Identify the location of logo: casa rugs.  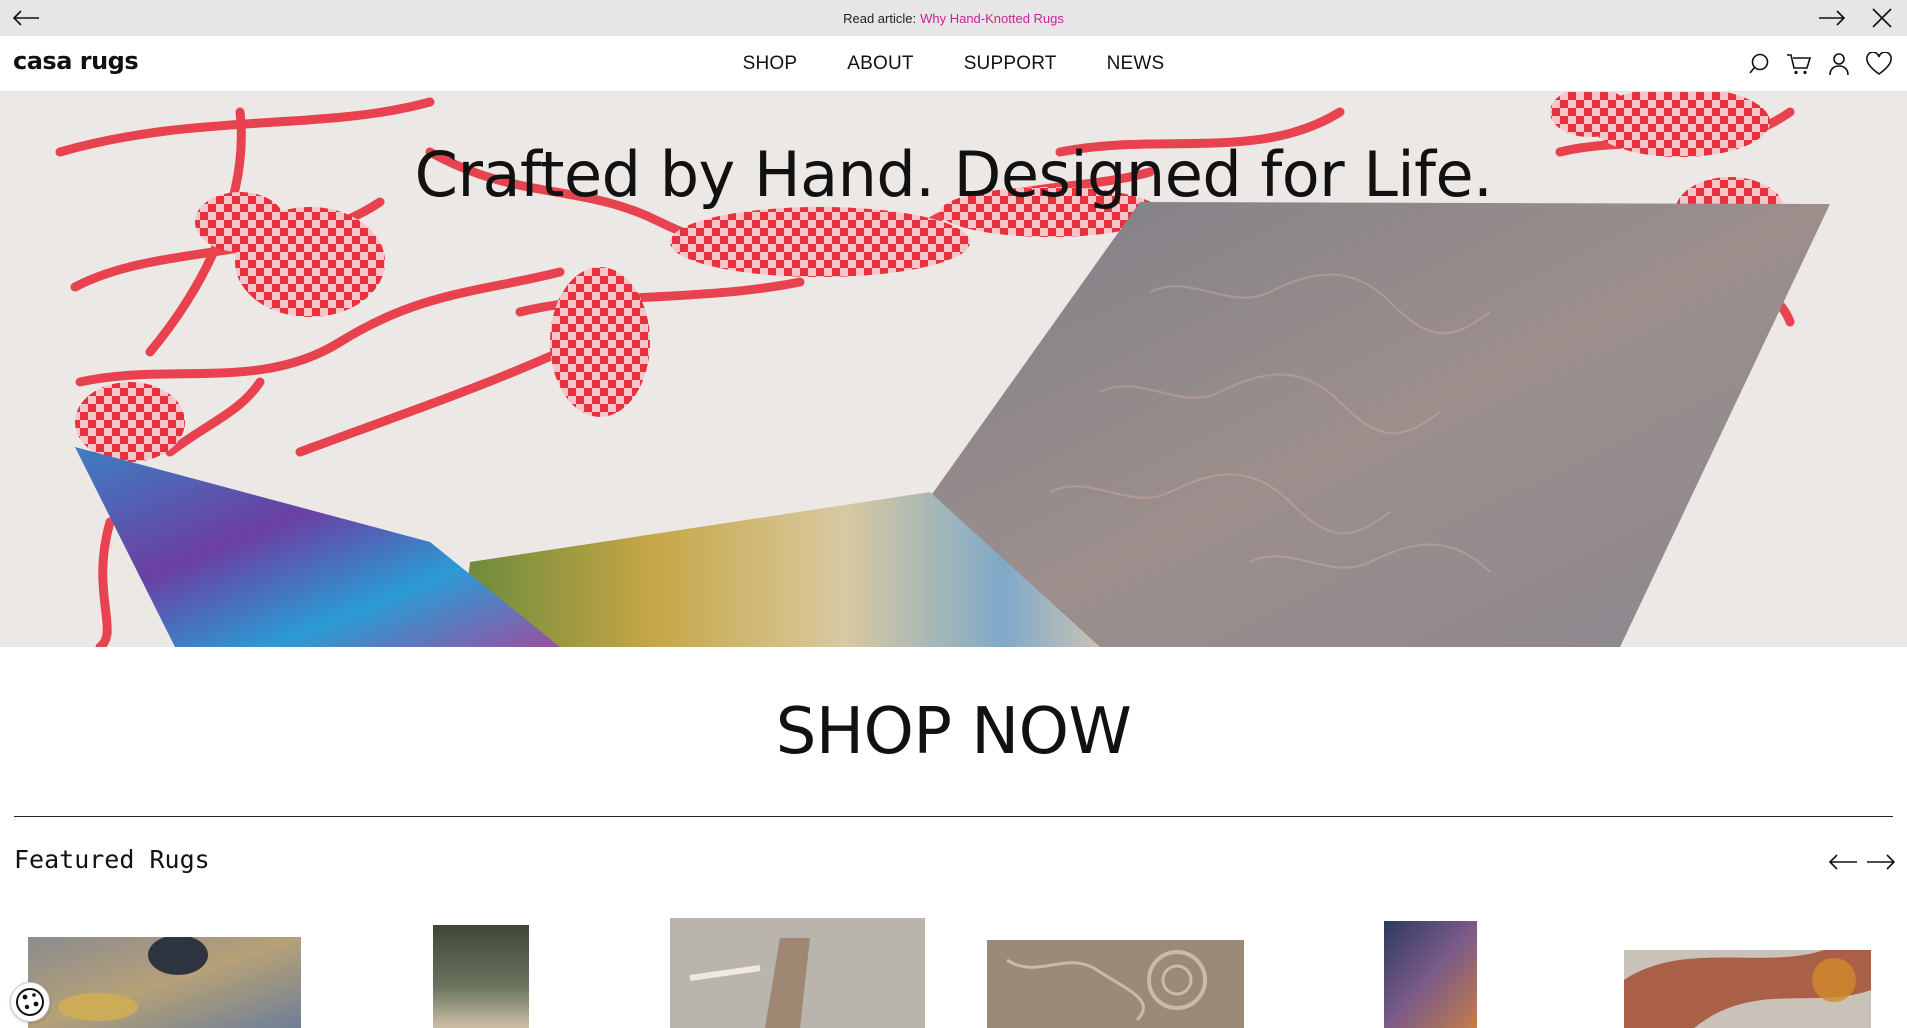
(76, 61).